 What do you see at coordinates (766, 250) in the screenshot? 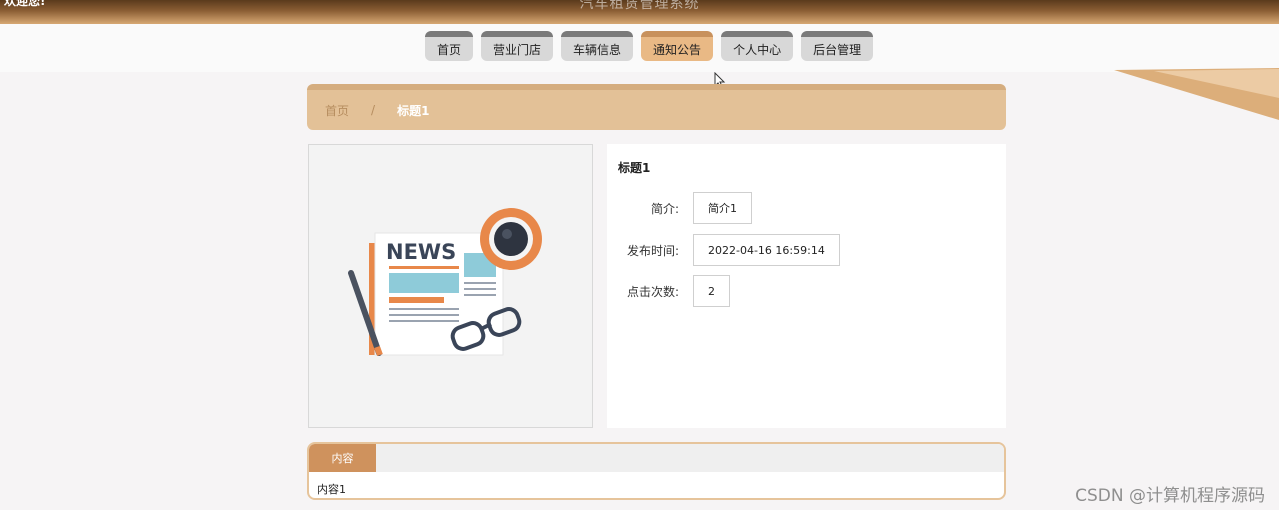
I see `field-publish-time-value: 2022-04-16 16:59:14` at bounding box center [766, 250].